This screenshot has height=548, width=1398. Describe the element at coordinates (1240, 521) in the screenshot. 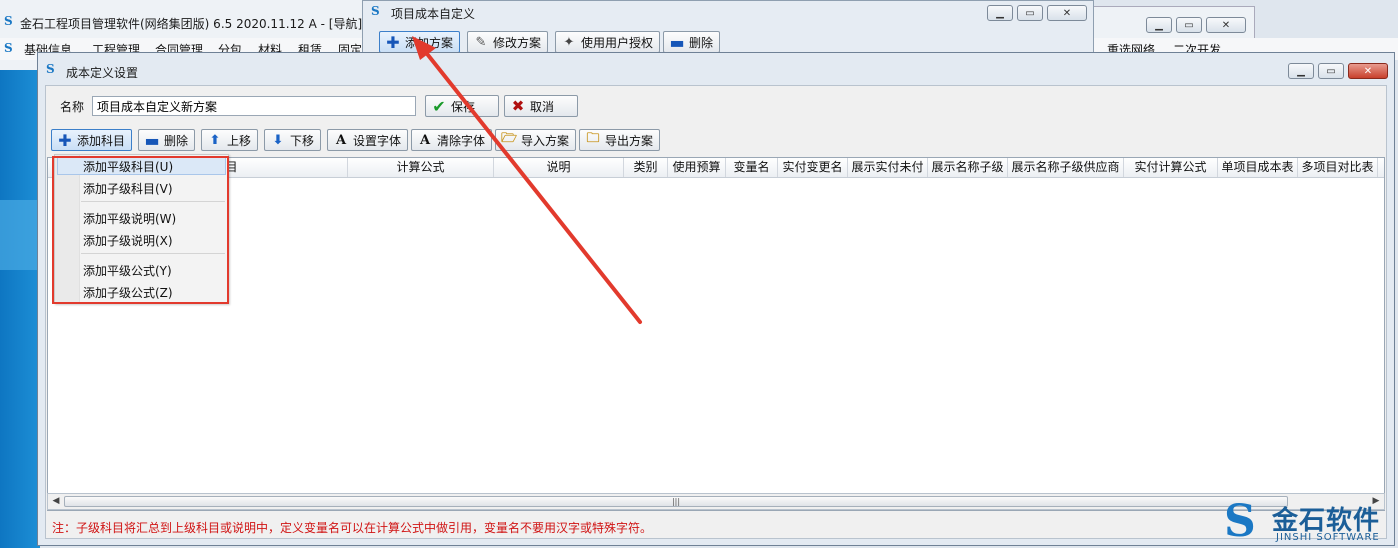

I see `jinshi-logo-icon: S` at that location.